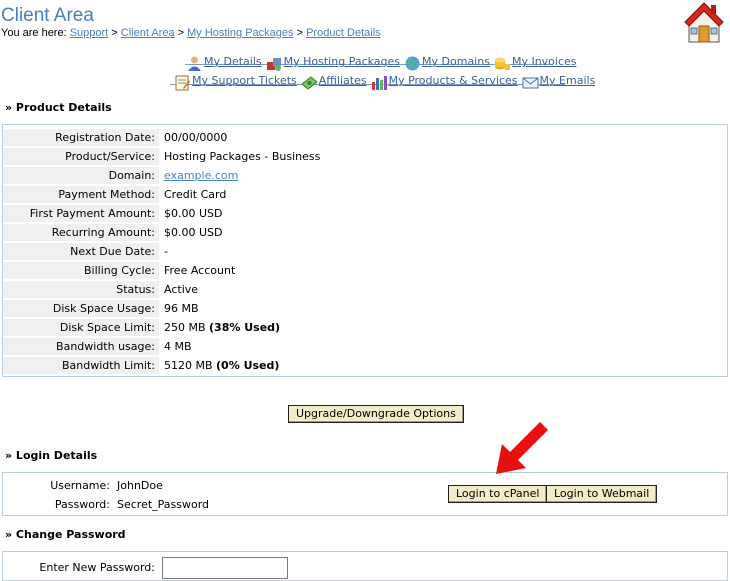 The image size is (730, 581). Describe the element at coordinates (343, 80) in the screenshot. I see `nav-affiliates-label: Affiliates` at that location.